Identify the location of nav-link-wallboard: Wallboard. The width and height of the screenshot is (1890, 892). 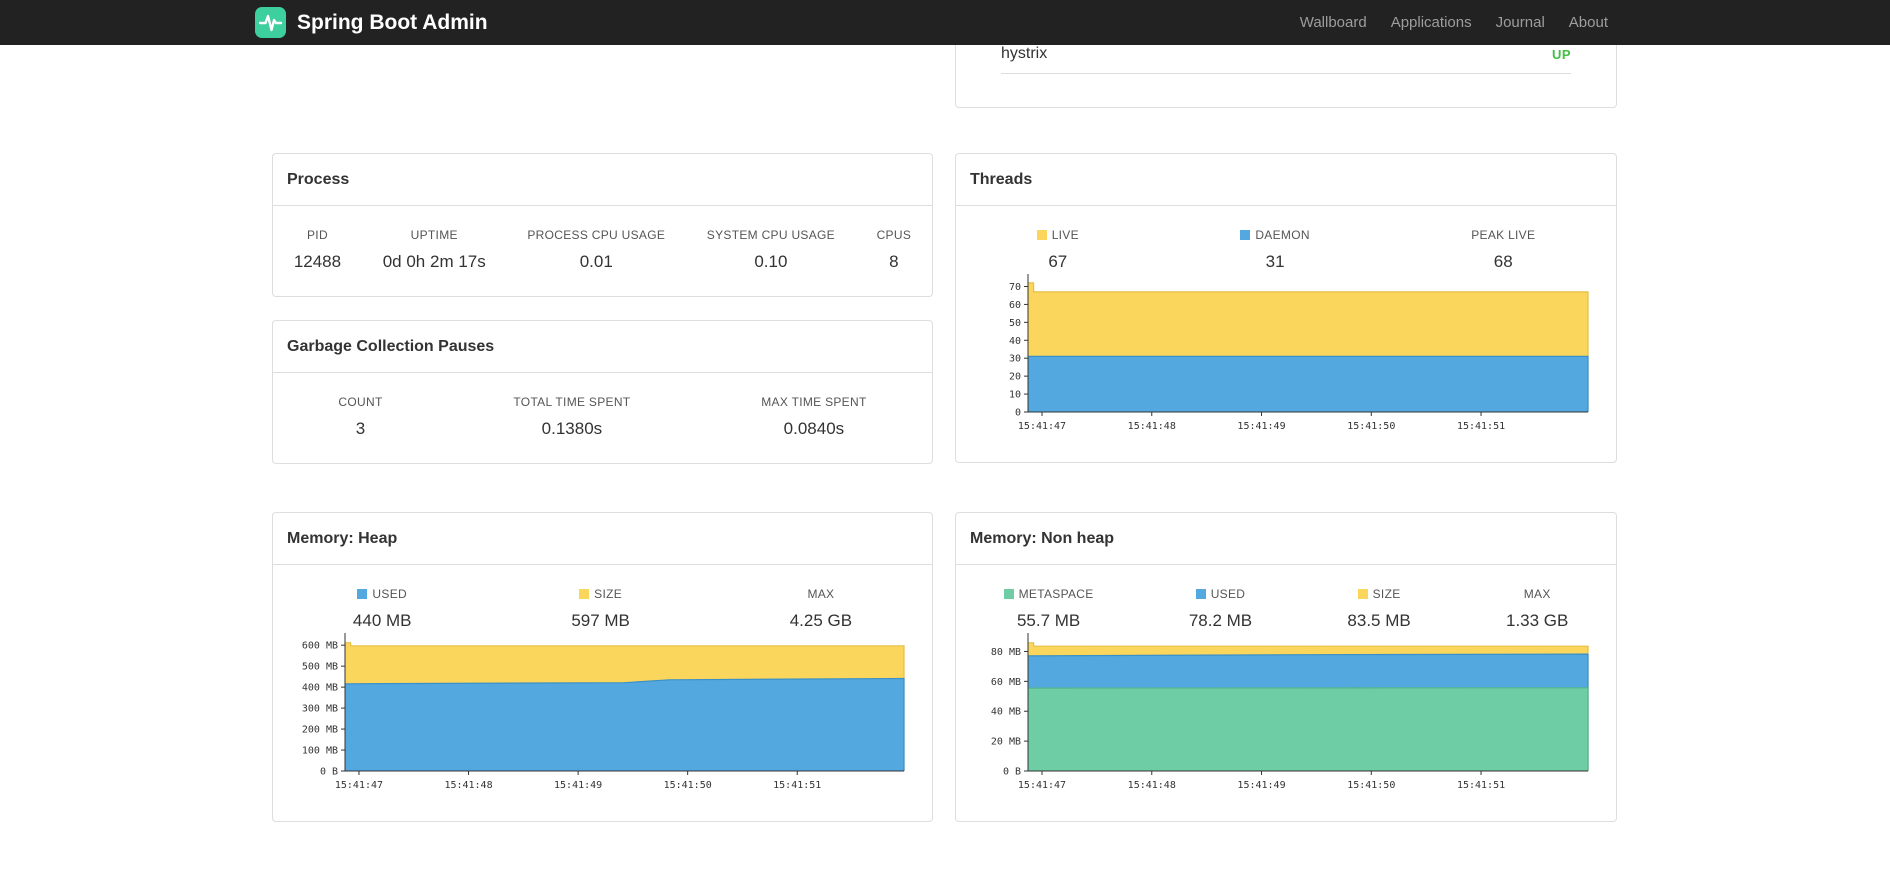
(1333, 22).